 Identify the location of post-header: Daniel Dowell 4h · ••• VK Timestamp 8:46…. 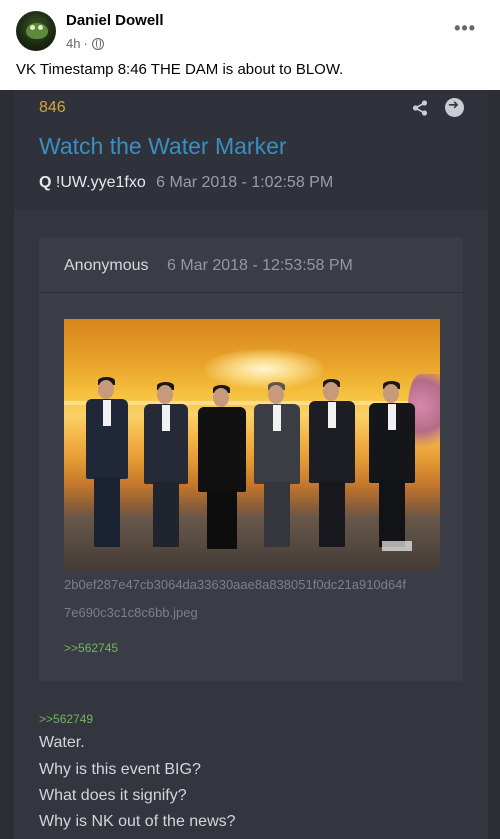
(250, 45).